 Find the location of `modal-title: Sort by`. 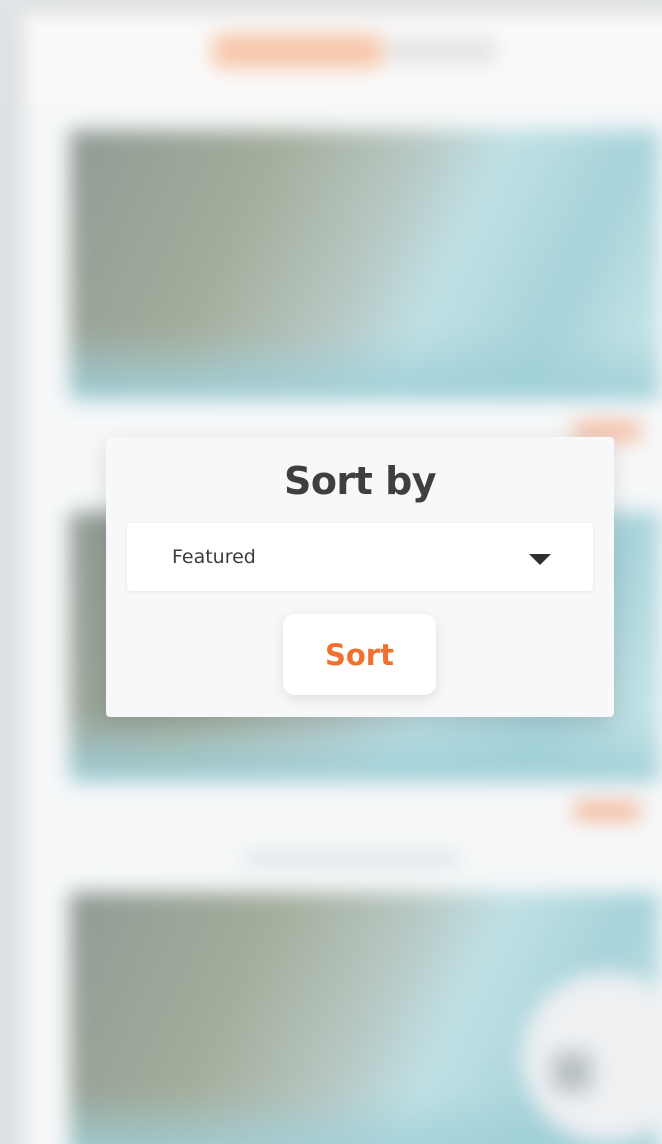

modal-title: Sort by is located at coordinates (360, 481).